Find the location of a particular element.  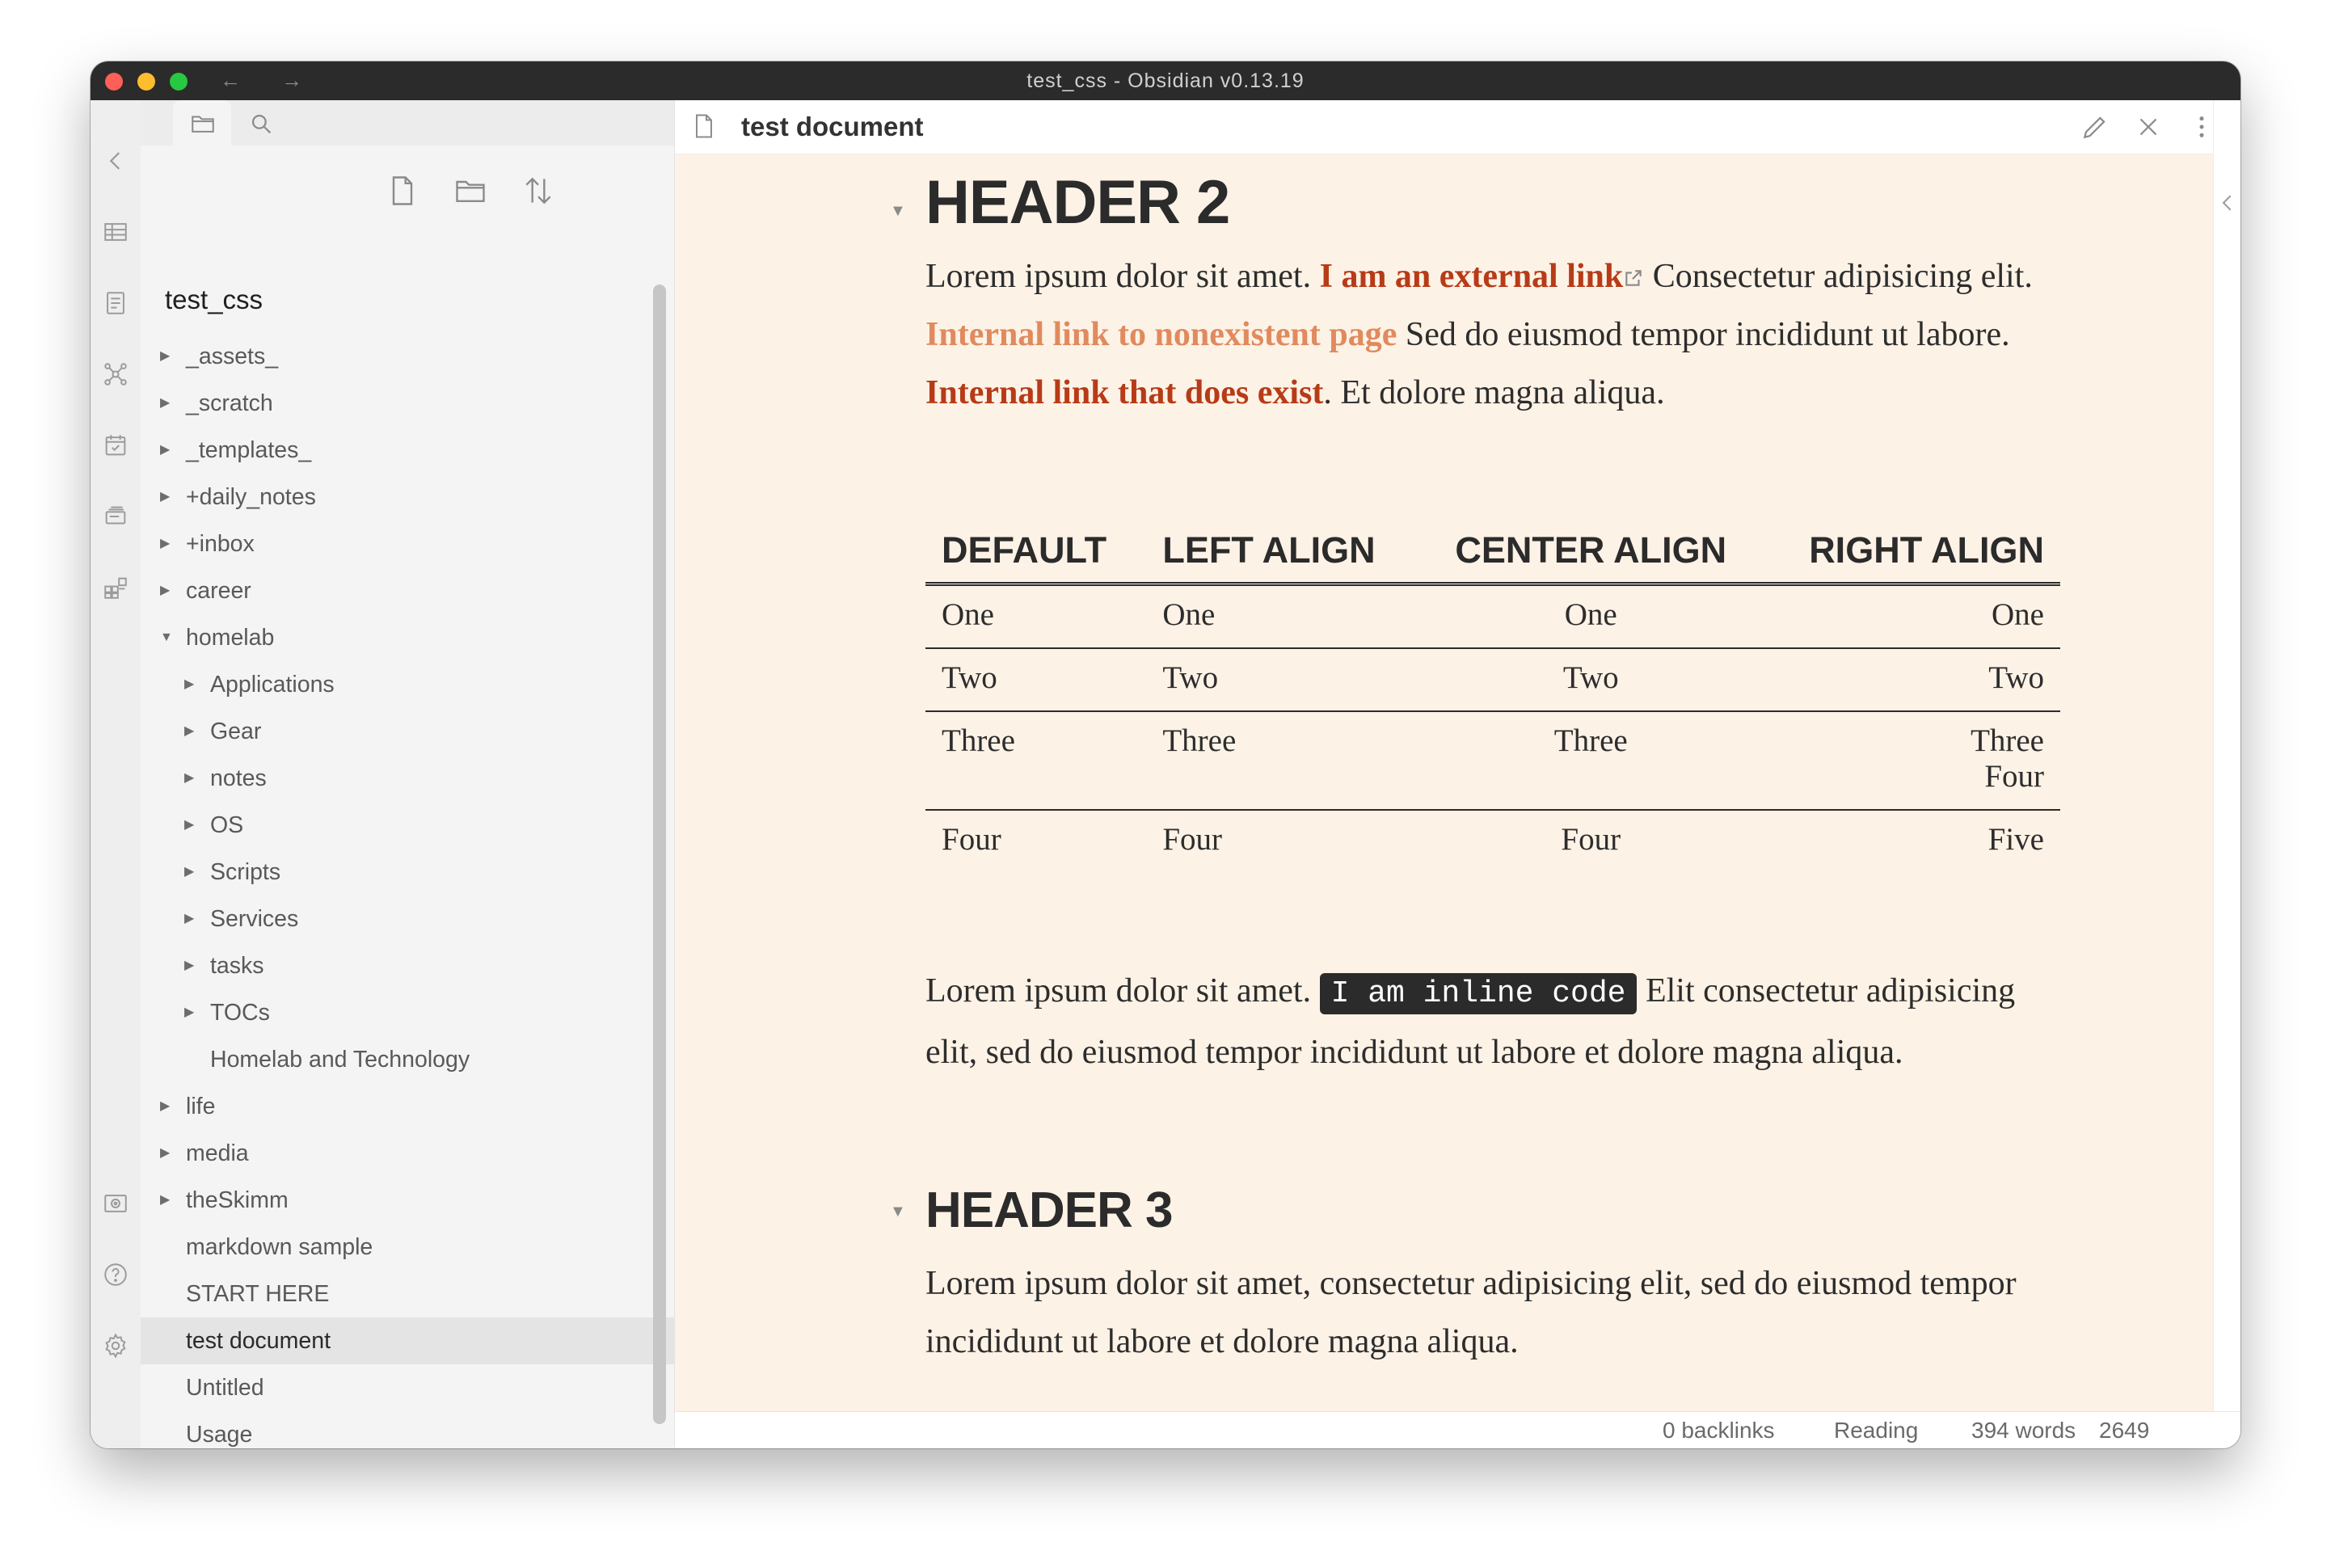

table-cell: One is located at coordinates (1910, 616).